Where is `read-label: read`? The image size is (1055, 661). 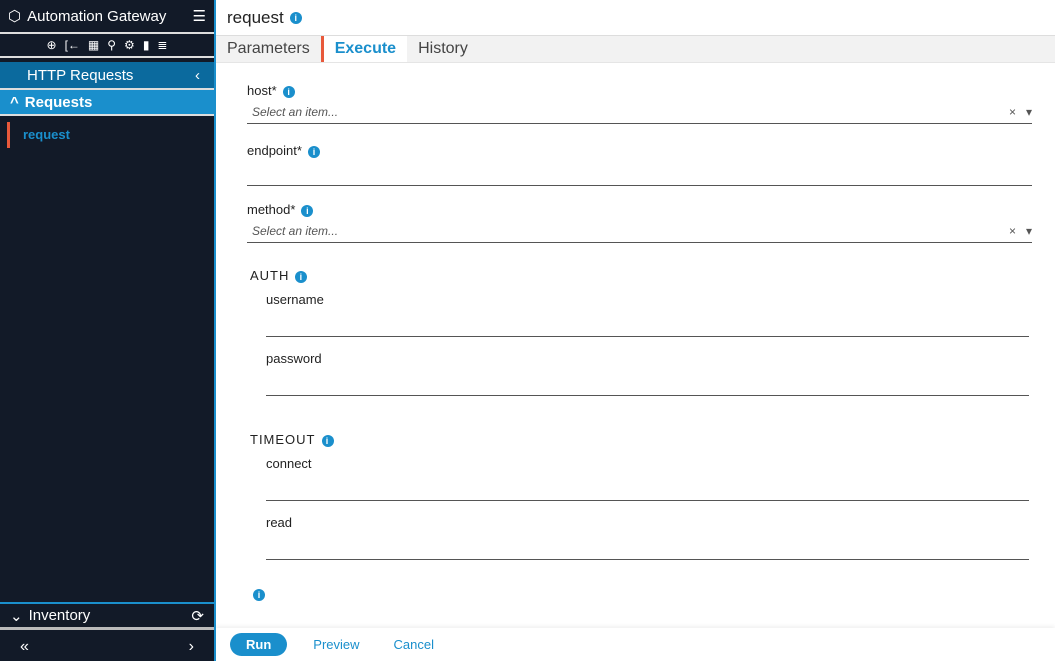
read-label: read is located at coordinates (279, 522).